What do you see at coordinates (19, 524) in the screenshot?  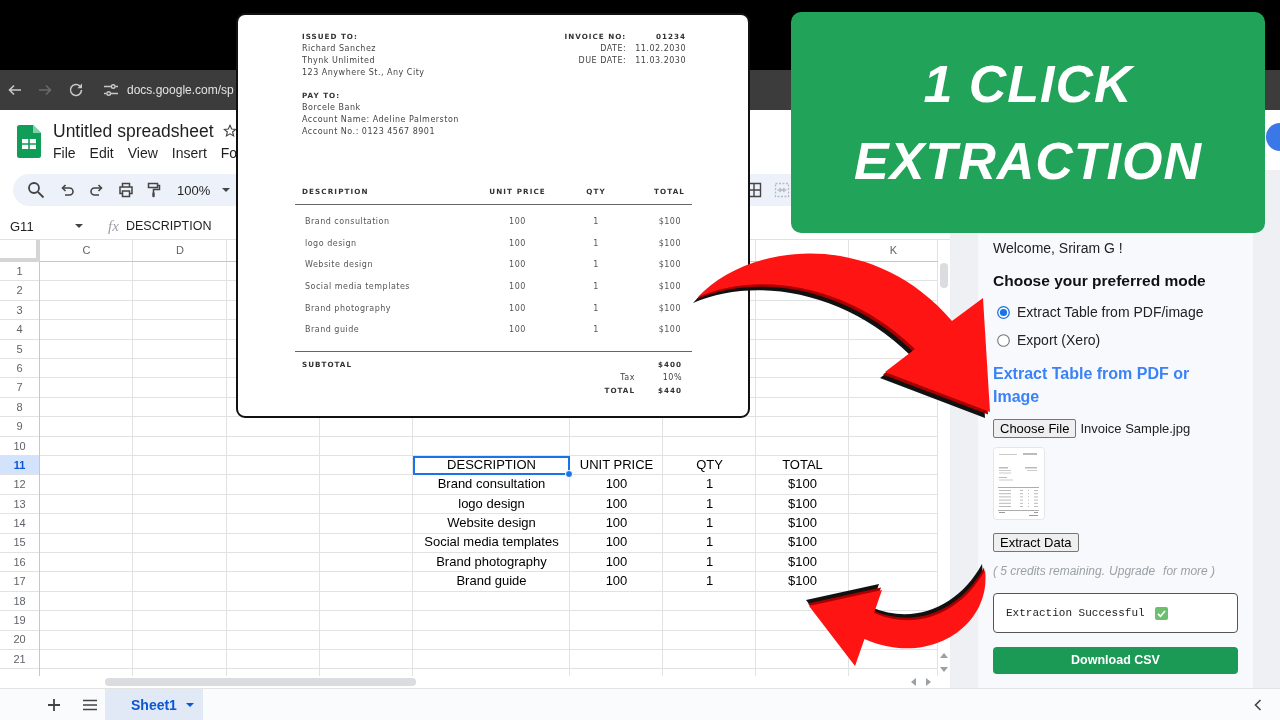 I see `row-header: 14` at bounding box center [19, 524].